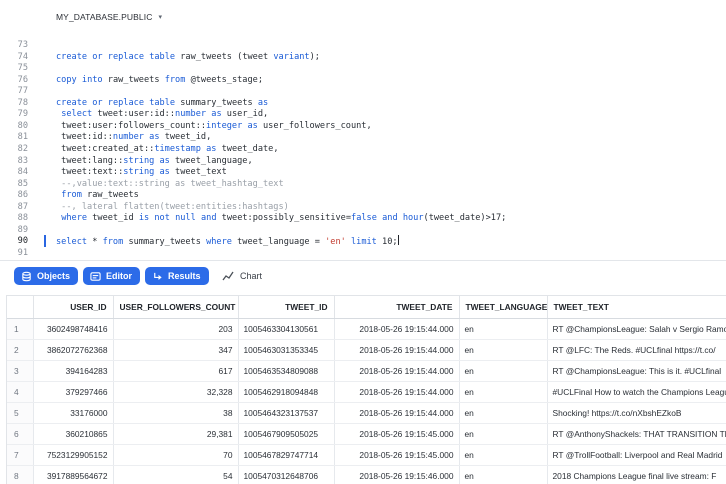  What do you see at coordinates (73, 350) in the screenshot?
I see `table-cell: 3862072762368` at bounding box center [73, 350].